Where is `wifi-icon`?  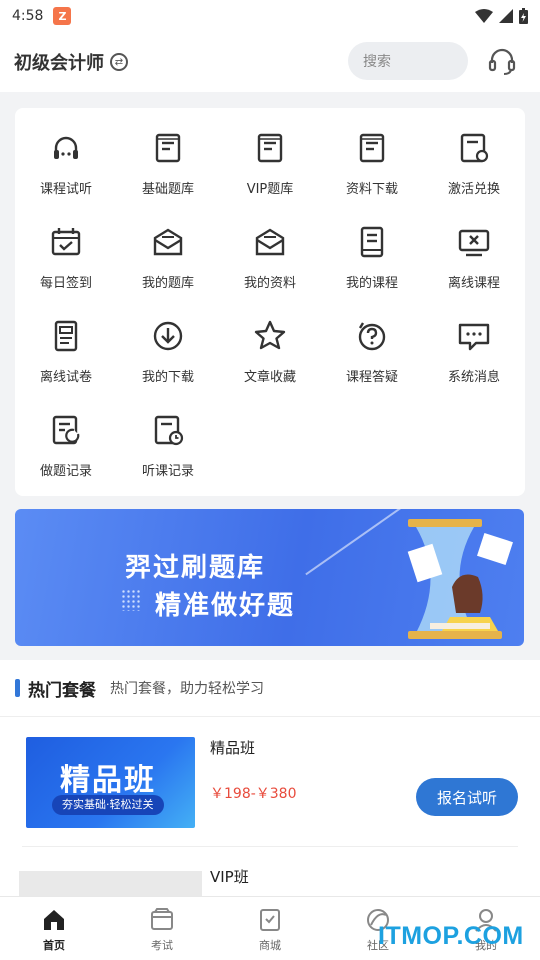
wifi-icon is located at coordinates (484, 16).